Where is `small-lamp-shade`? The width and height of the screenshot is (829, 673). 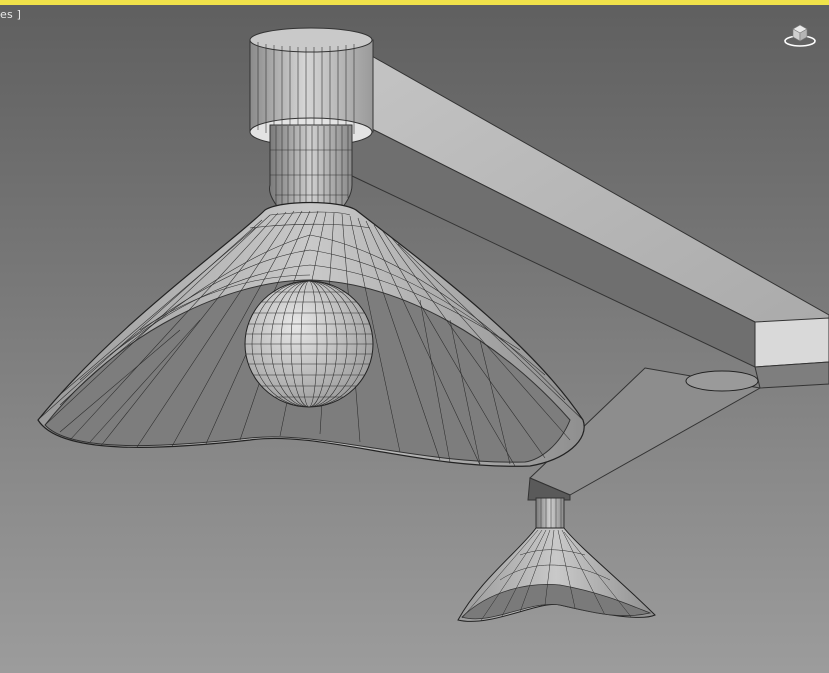 small-lamp-shade is located at coordinates (556, 574).